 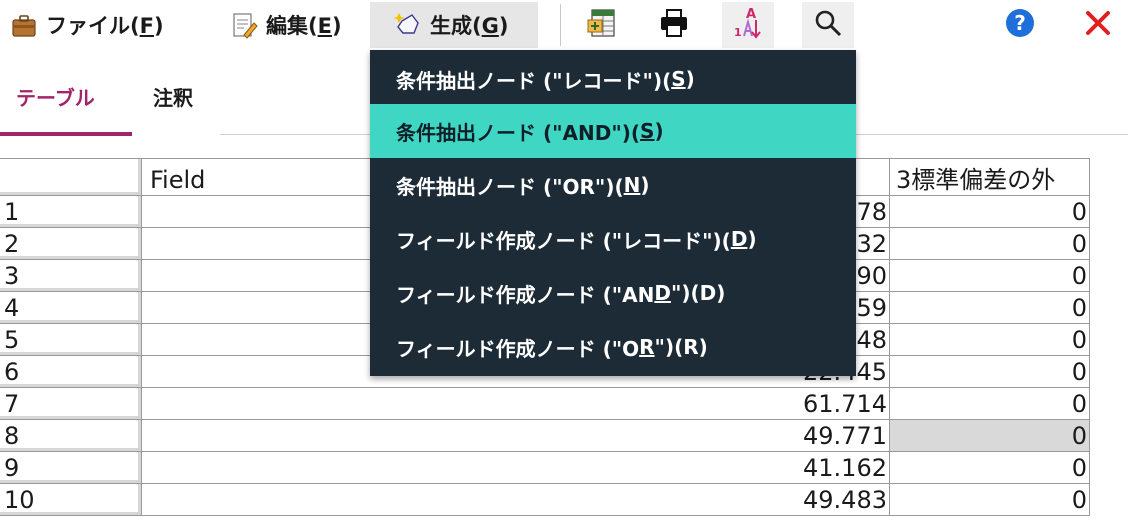 I want to click on row-number: 6, so click(x=71, y=372).